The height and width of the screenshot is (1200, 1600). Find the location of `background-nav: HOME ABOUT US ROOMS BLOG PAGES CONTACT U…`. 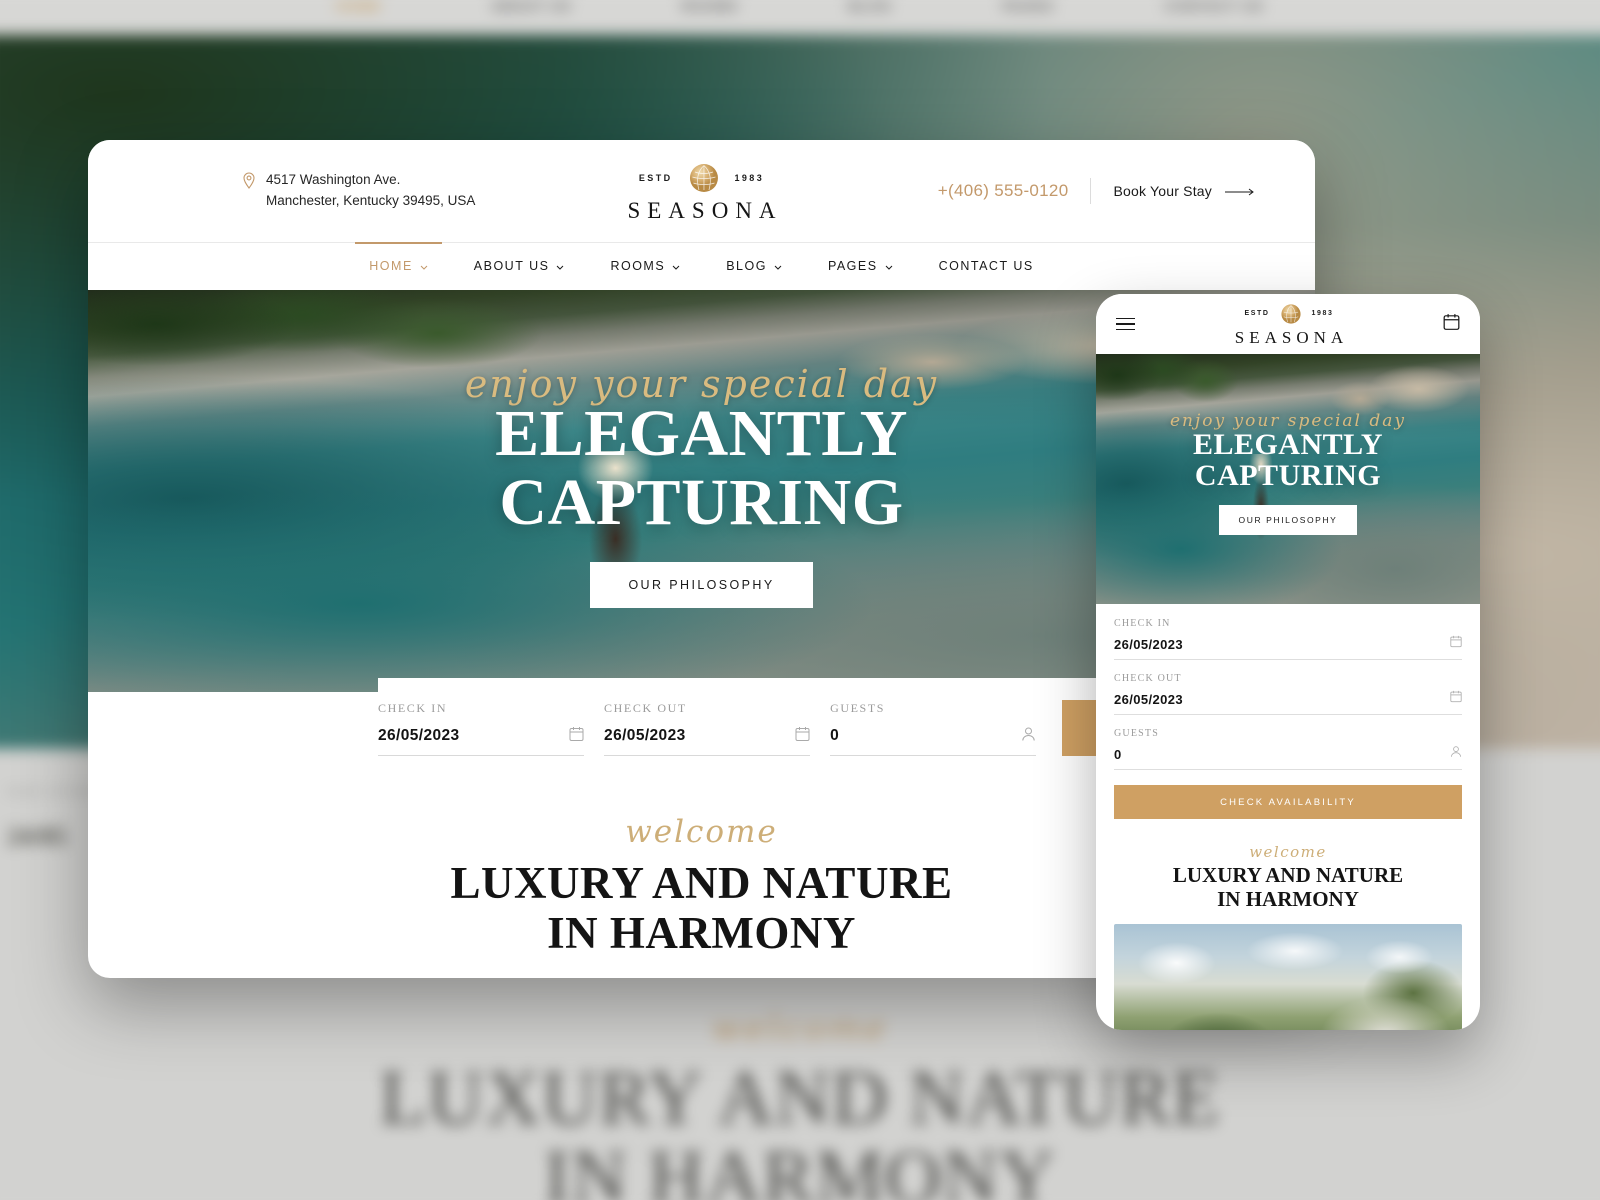

background-nav: HOME ABOUT US ROOMS BLOG PAGES CONTACT U… is located at coordinates (800, 7).